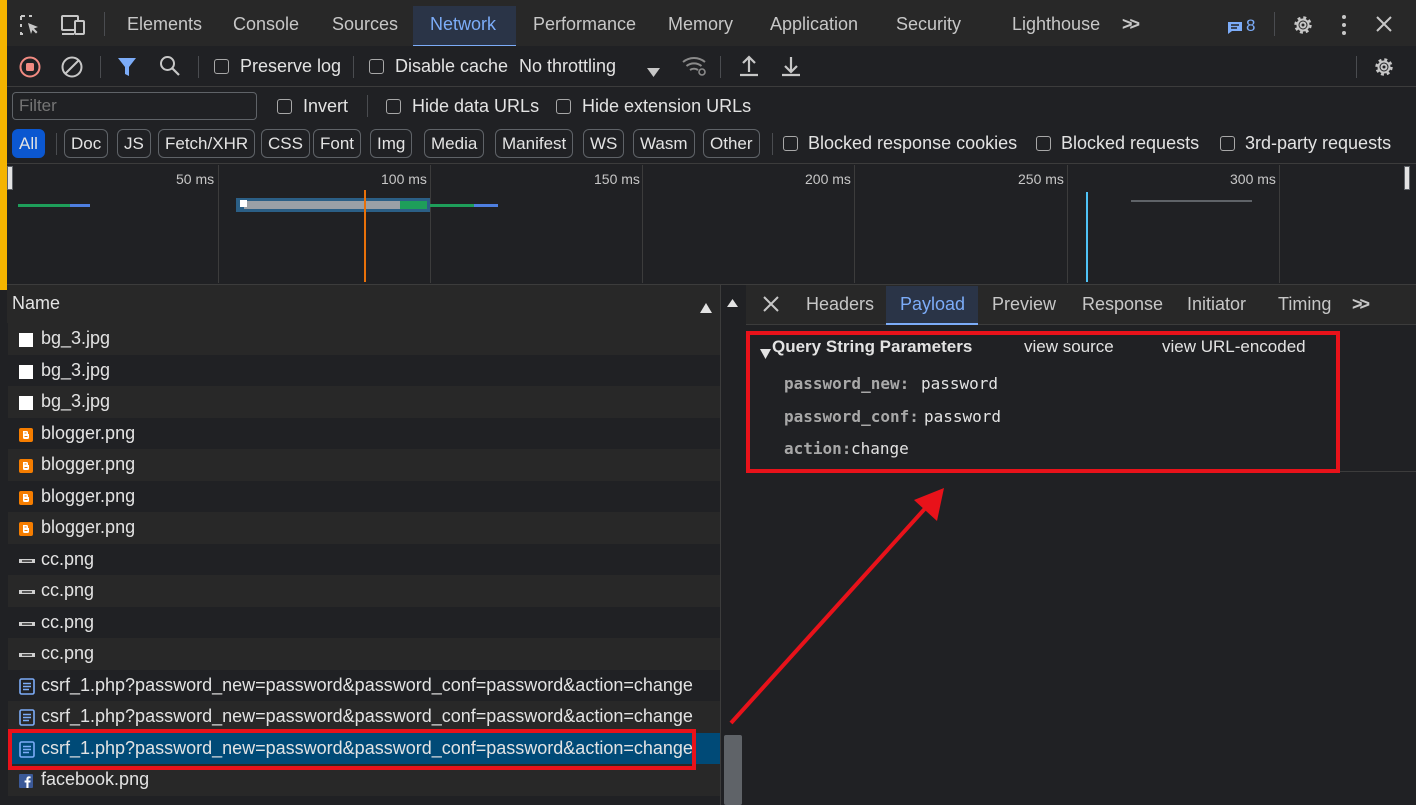 This screenshot has width=1416, height=805. Describe the element at coordinates (836, 606) in the screenshot. I see `annotation-arrow` at that location.